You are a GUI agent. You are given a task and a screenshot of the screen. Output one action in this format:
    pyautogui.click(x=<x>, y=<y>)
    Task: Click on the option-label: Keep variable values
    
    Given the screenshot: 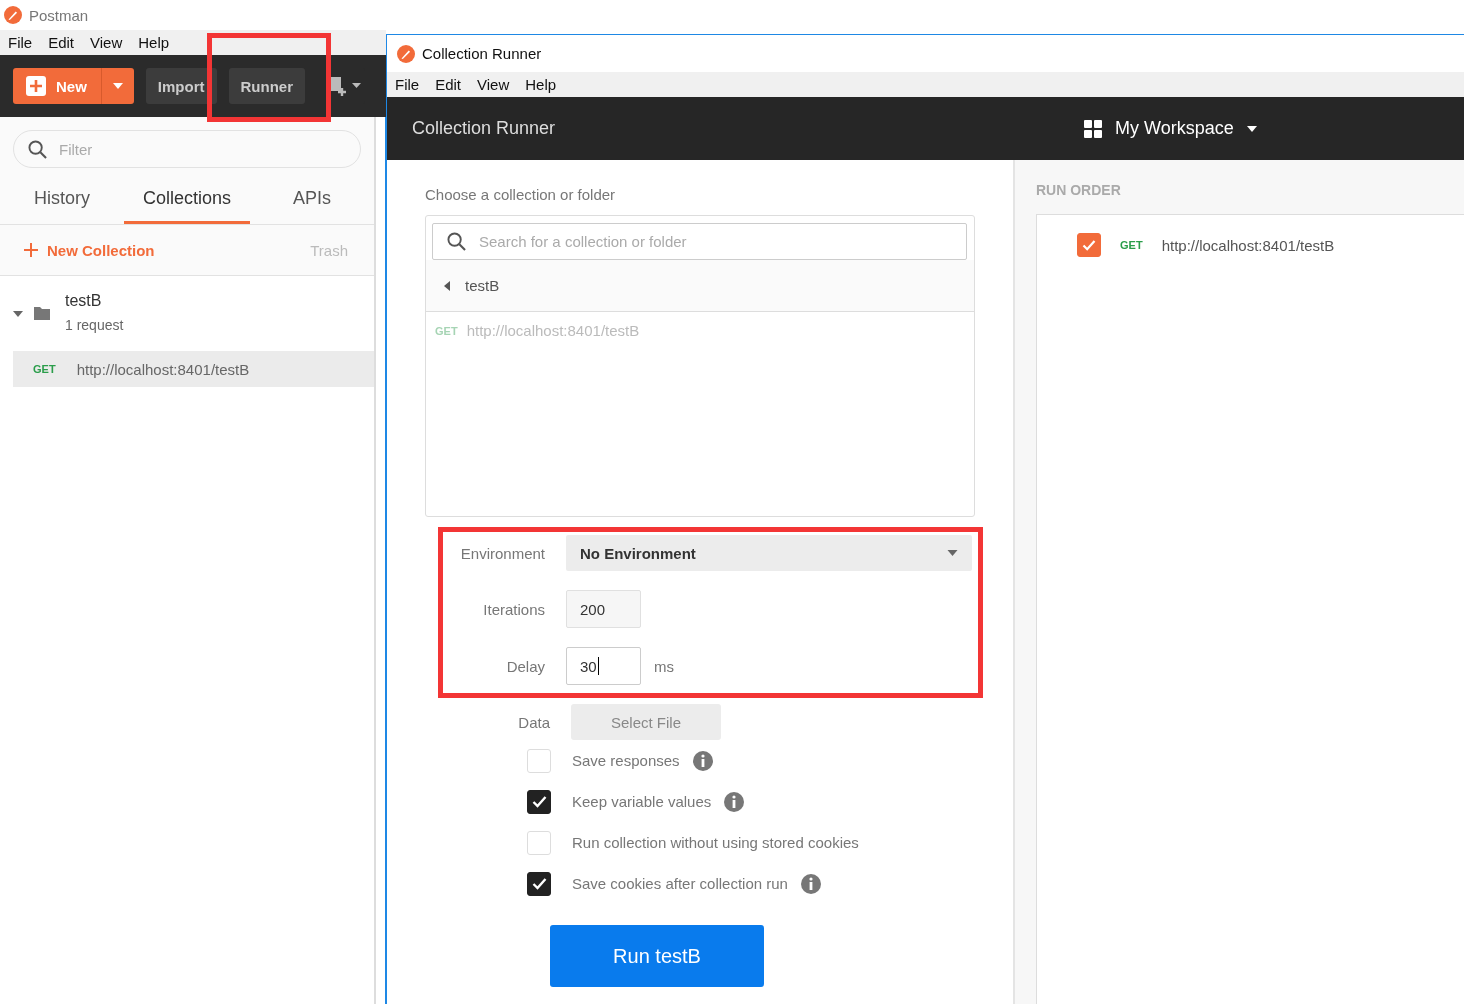 What is the action you would take?
    pyautogui.click(x=642, y=801)
    